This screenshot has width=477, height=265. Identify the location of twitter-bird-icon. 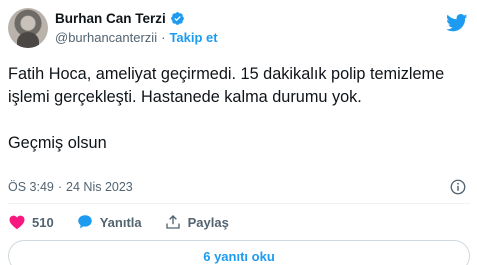
(457, 23).